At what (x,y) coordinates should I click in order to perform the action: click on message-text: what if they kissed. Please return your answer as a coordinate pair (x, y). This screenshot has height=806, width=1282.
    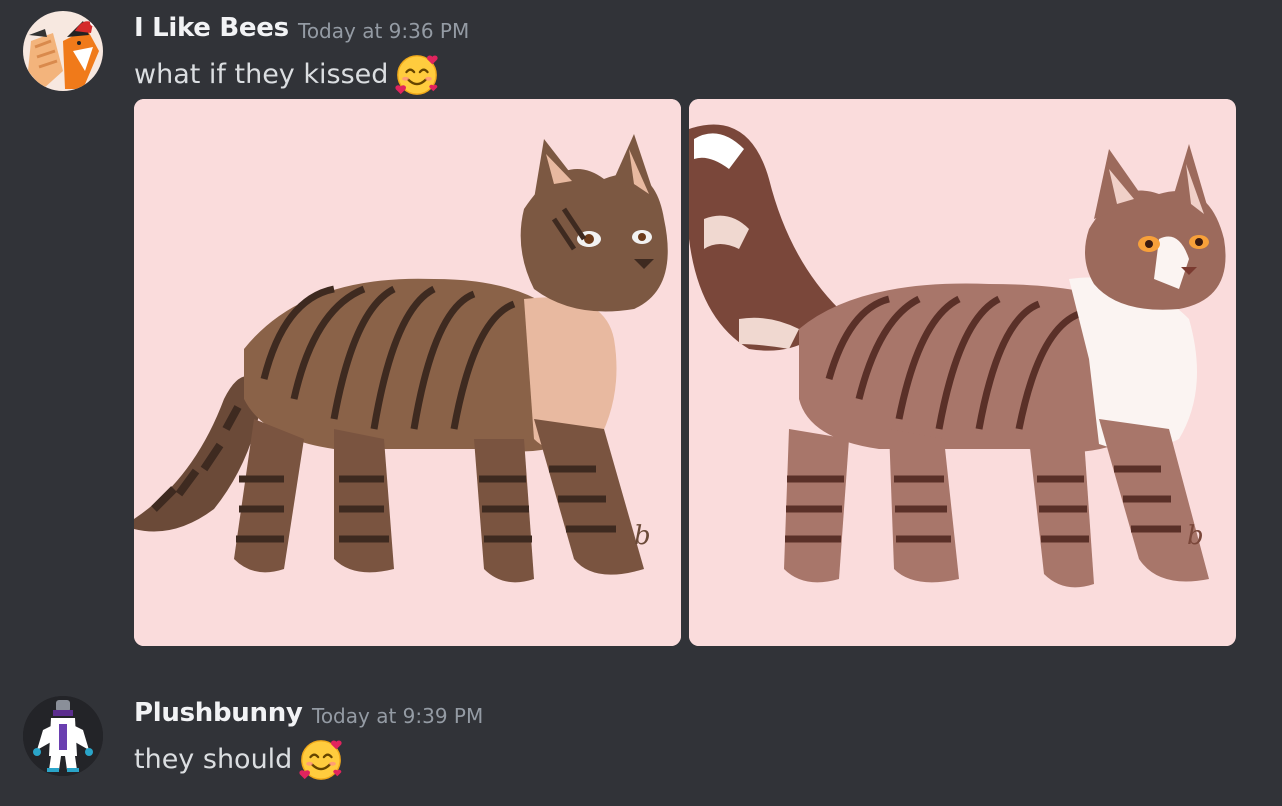
    Looking at the image, I should click on (261, 74).